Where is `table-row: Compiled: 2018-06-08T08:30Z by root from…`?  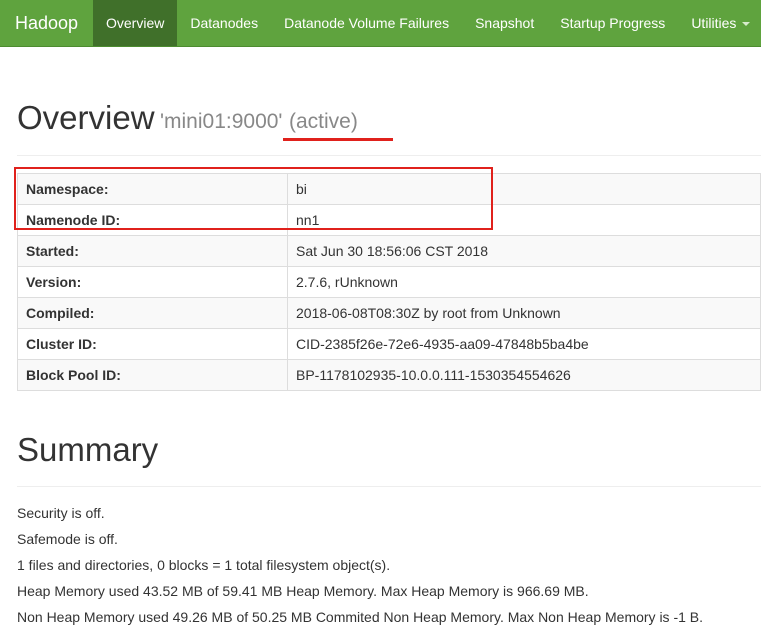 table-row: Compiled: 2018-06-08T08:30Z by root from… is located at coordinates (389, 313).